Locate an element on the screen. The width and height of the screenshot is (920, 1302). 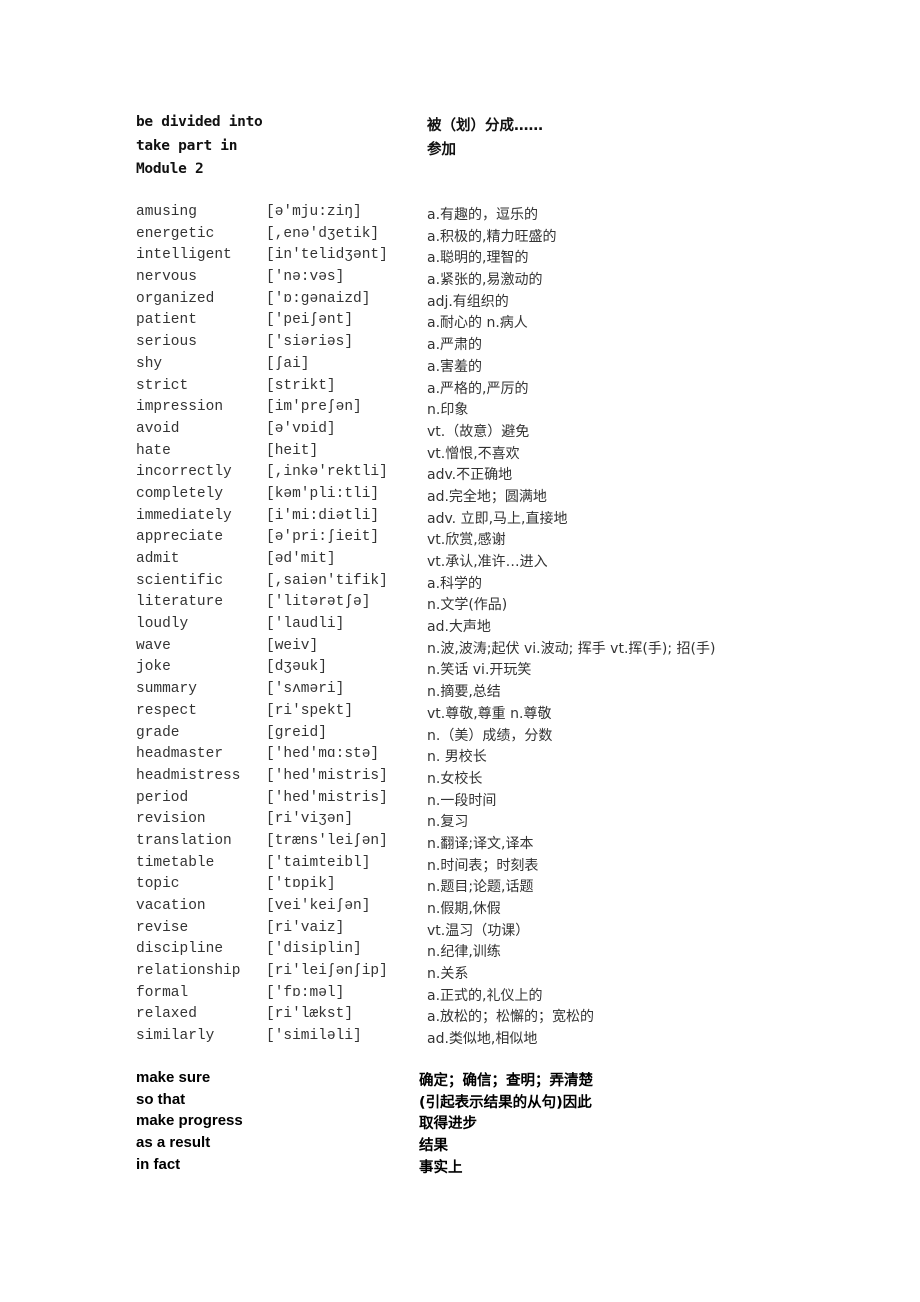
vocab-phonetic: [strikt] is located at coordinates (301, 385).